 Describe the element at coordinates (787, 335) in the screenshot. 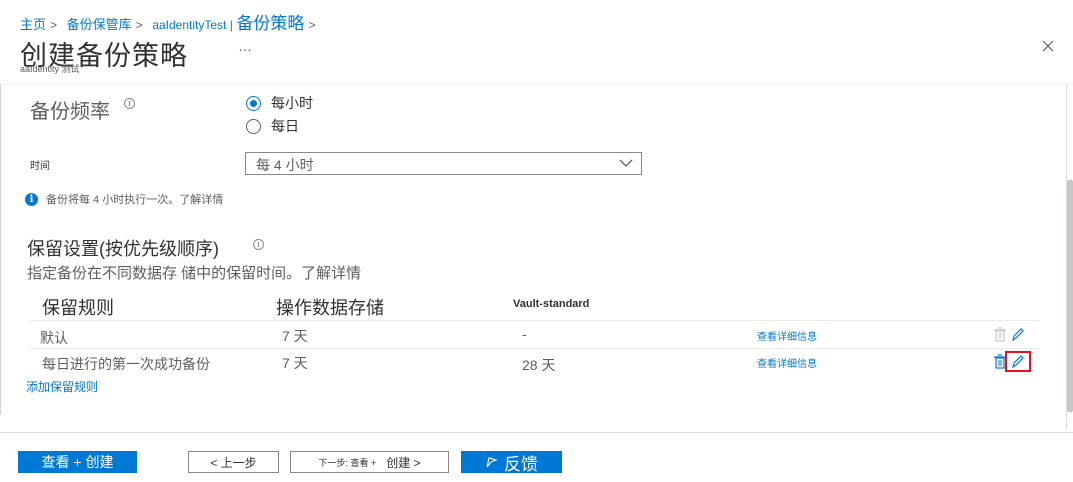

I see `row-default-details-link: 查看详细信息` at that location.